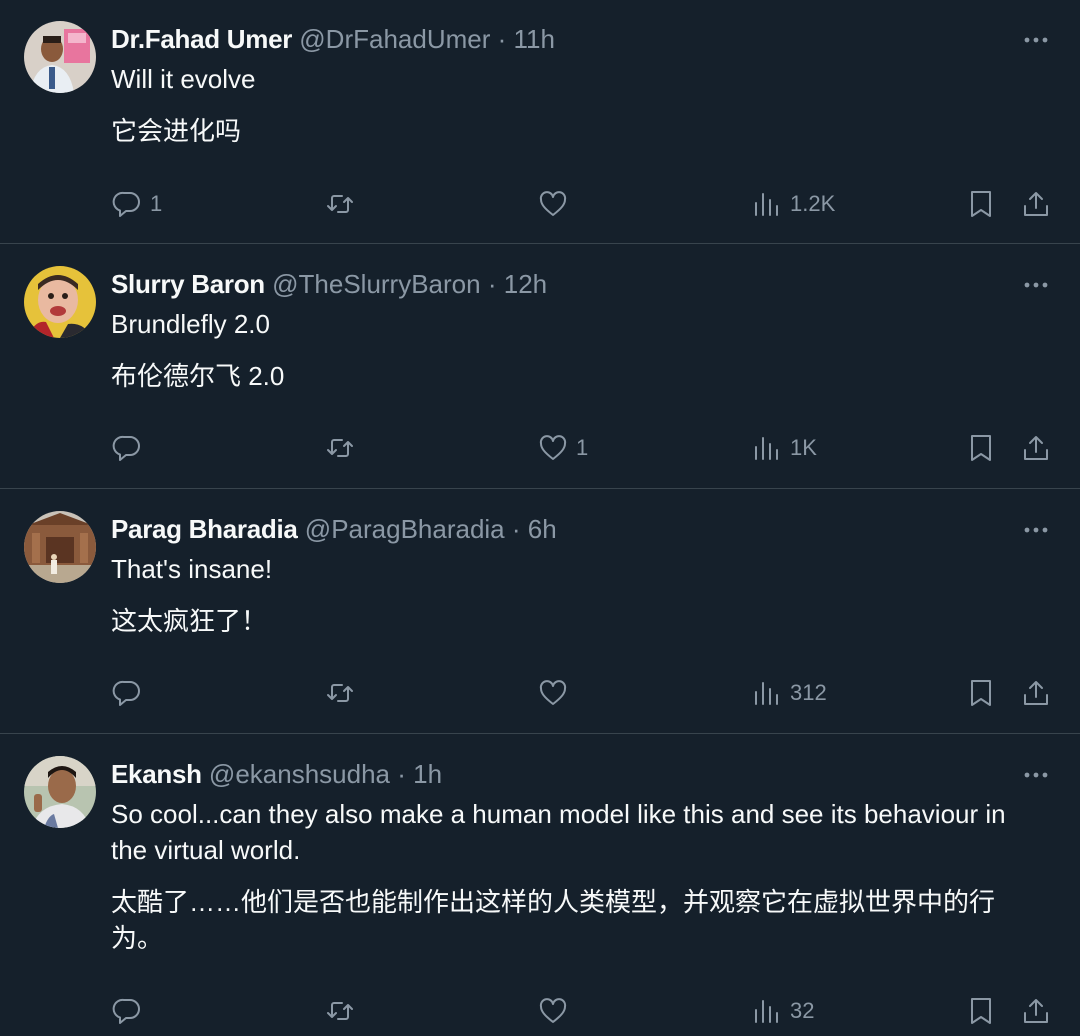 The width and height of the screenshot is (1080, 1036). Describe the element at coordinates (156, 774) in the screenshot. I see `author-name: Ekansh` at that location.